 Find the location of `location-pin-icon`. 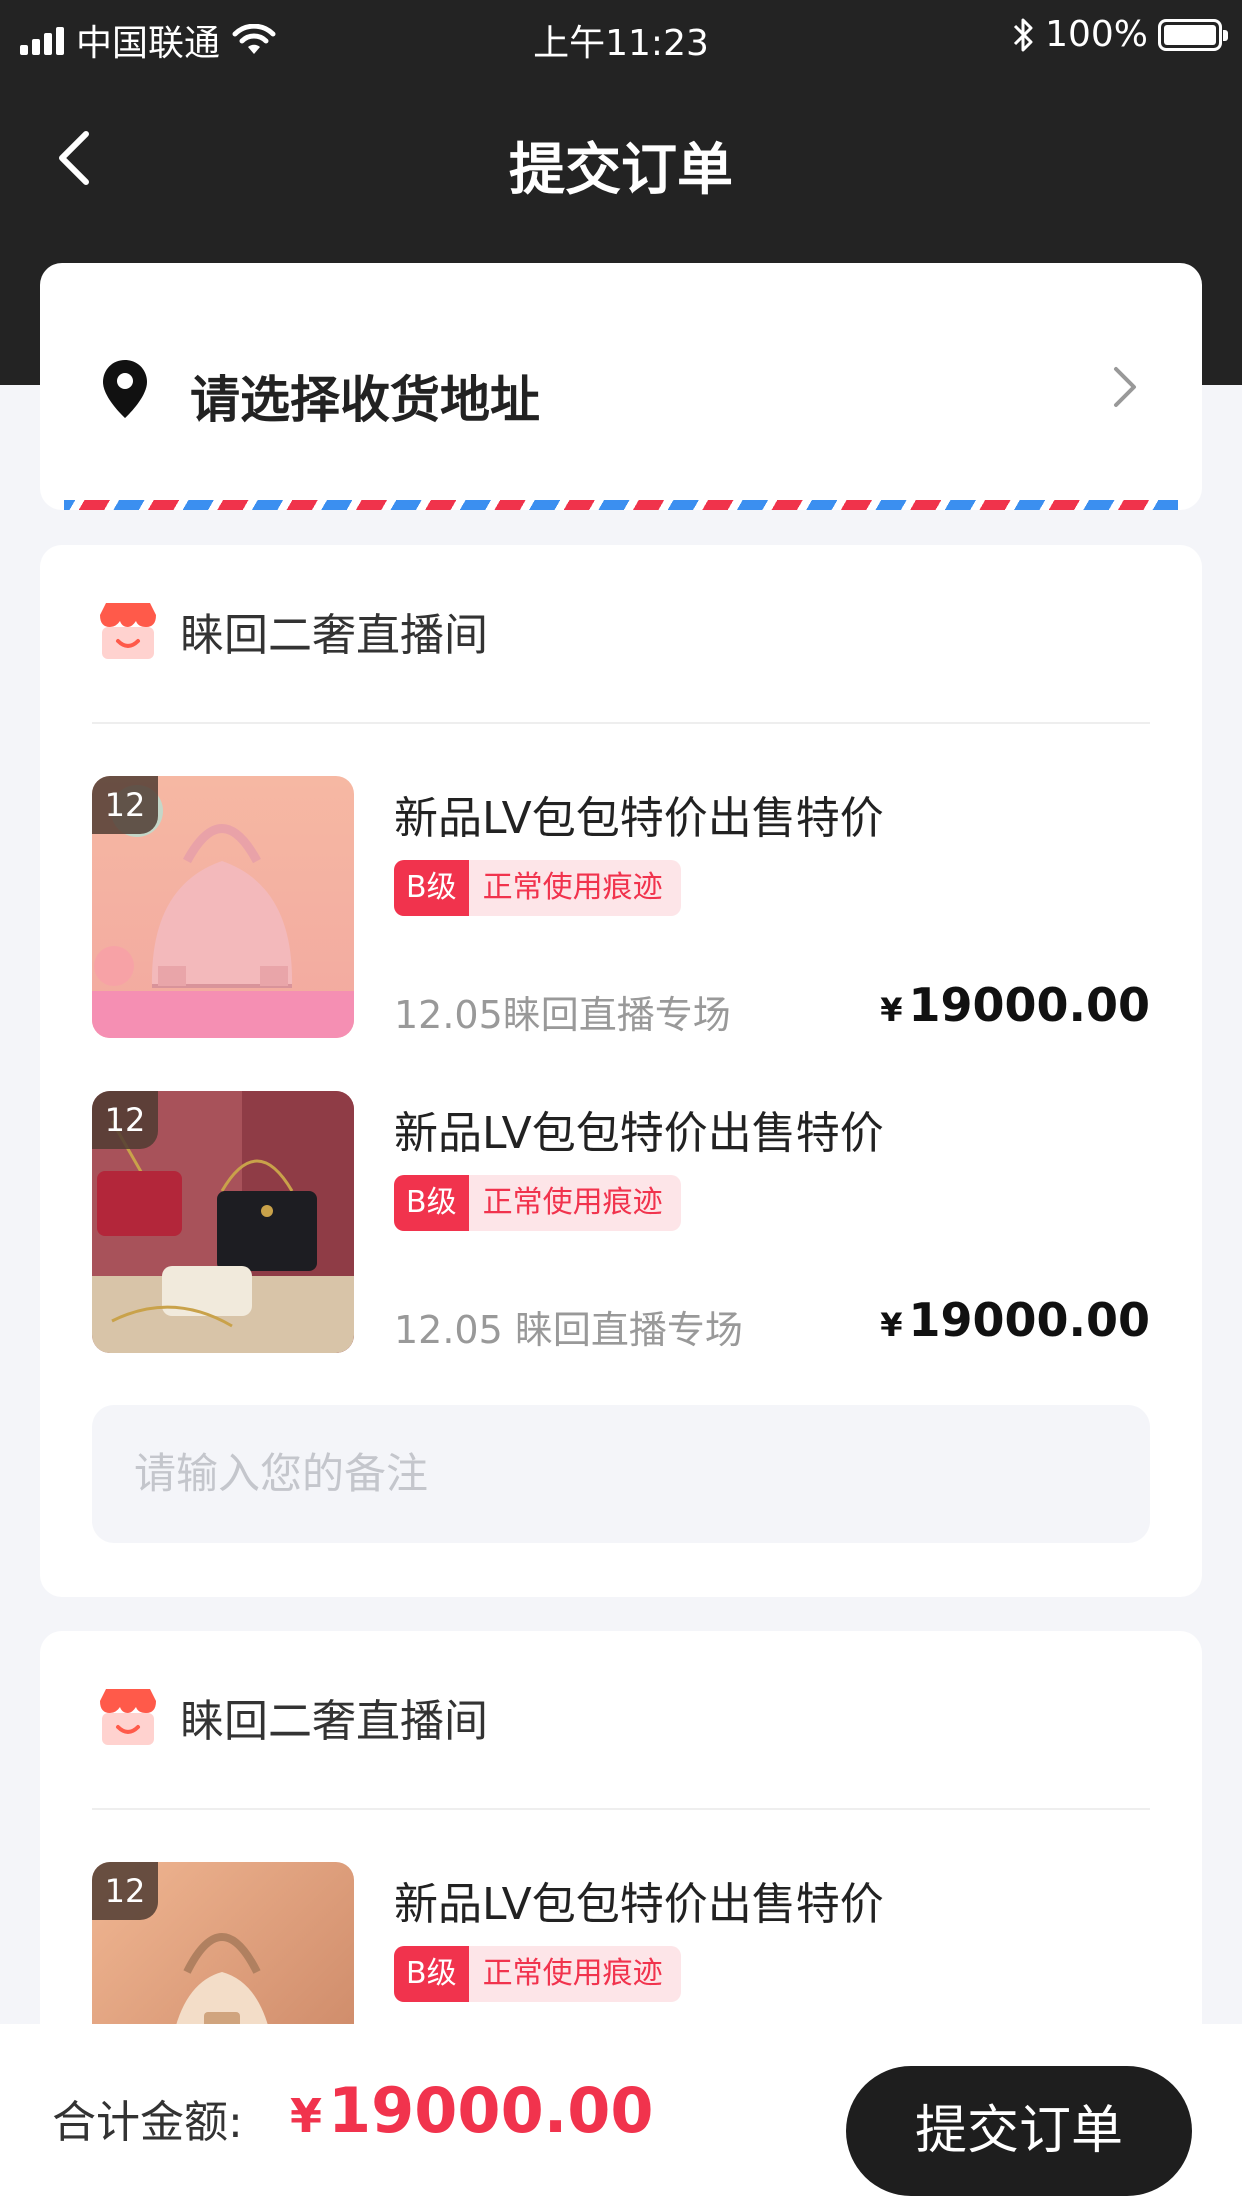

location-pin-icon is located at coordinates (125, 389).